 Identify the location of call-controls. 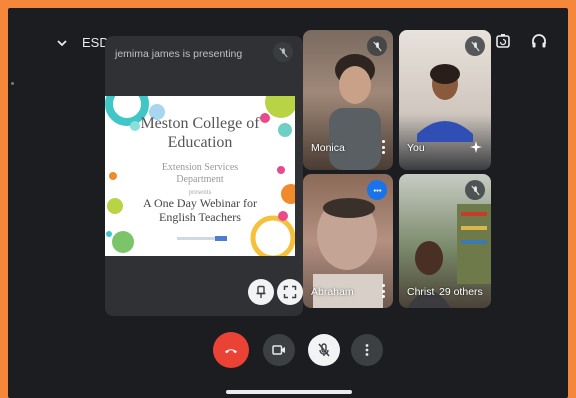
(288, 358).